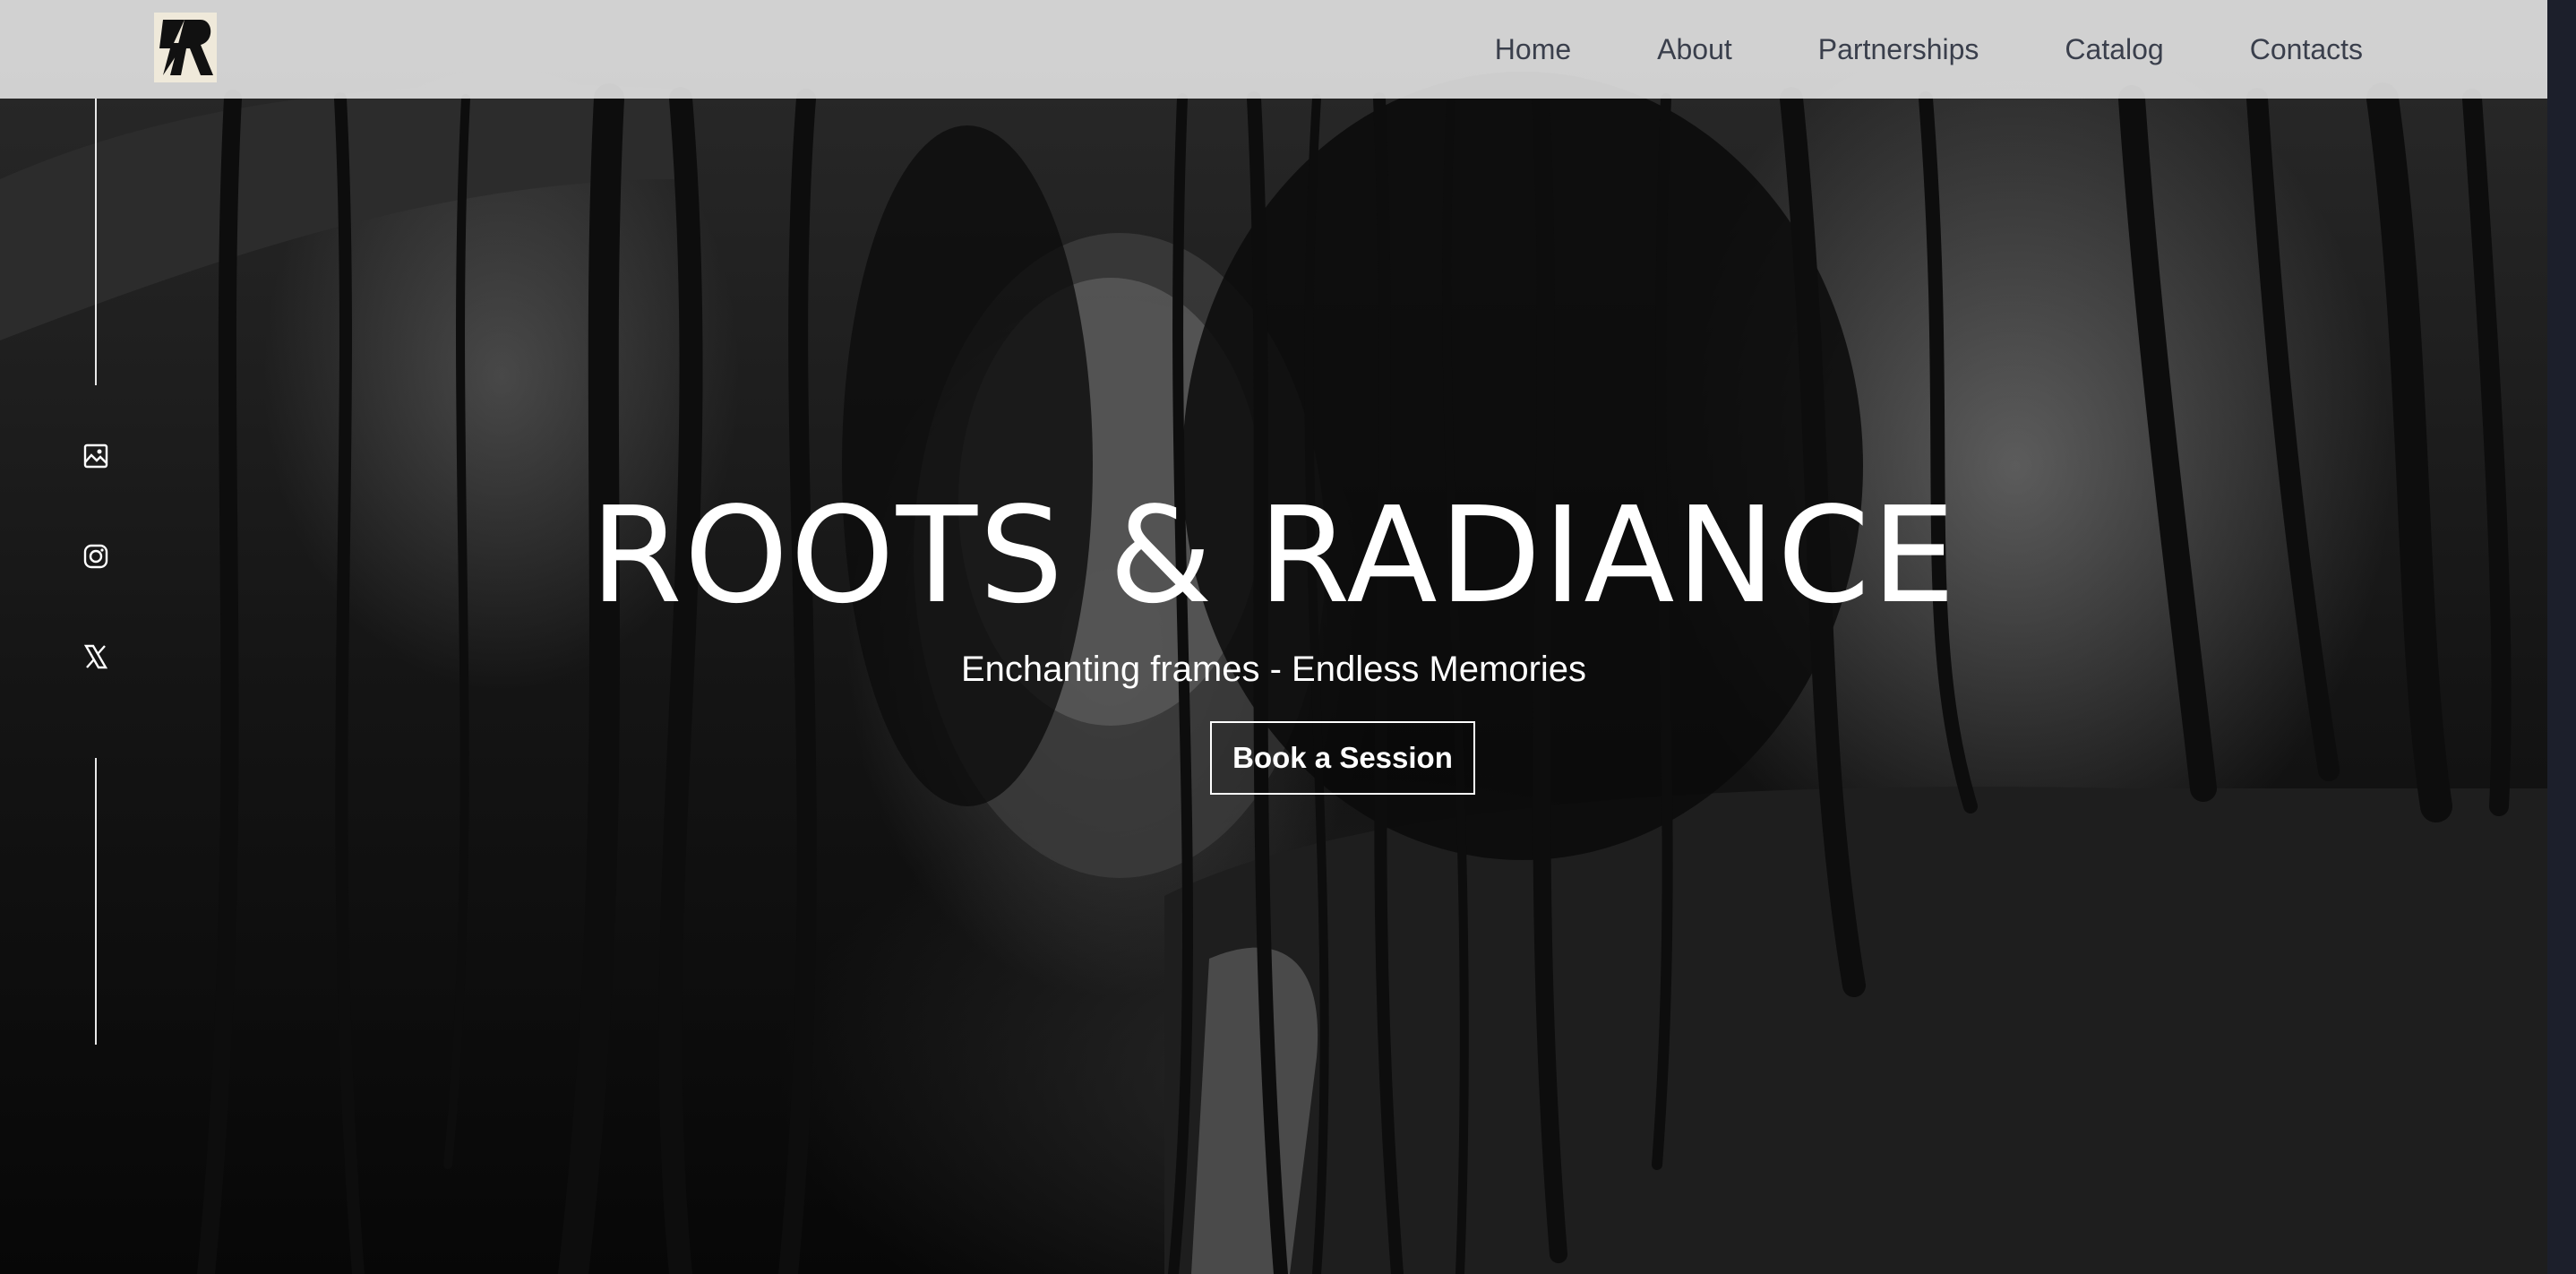 The height and width of the screenshot is (1274, 2576). What do you see at coordinates (1342, 758) in the screenshot?
I see `book-session-button: Book a Session` at bounding box center [1342, 758].